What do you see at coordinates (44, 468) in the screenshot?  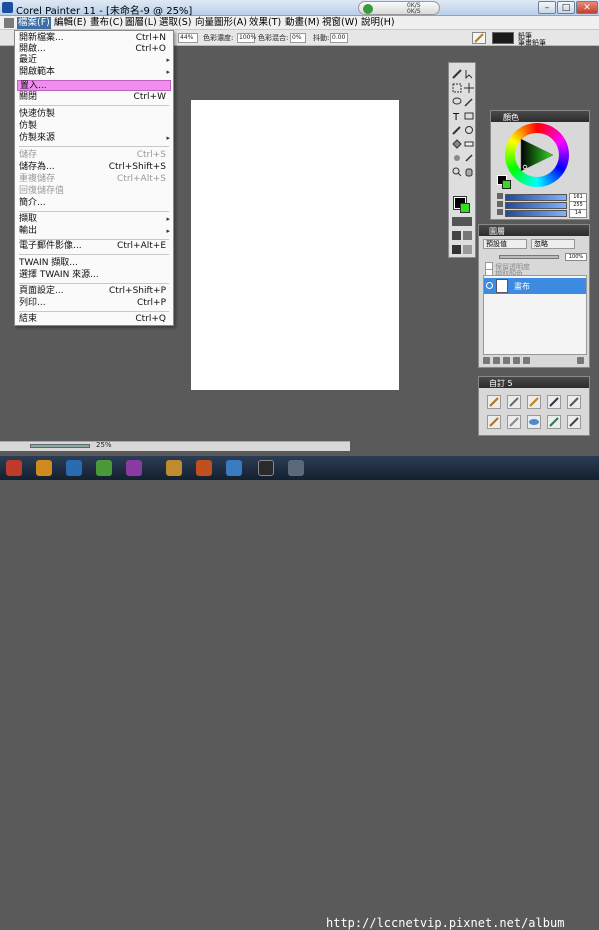 I see `taskbar-app-2-icon` at bounding box center [44, 468].